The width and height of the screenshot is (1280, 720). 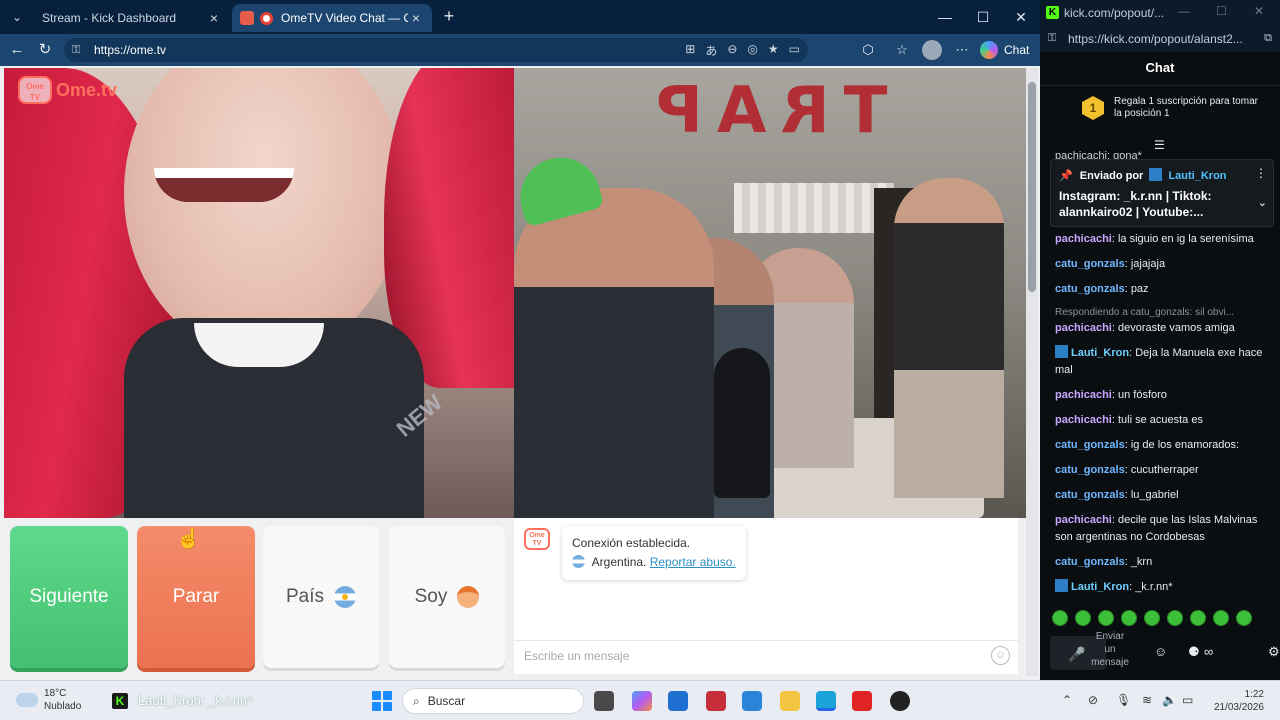 What do you see at coordinates (55, 693) in the screenshot?
I see `temperature: 18°C` at bounding box center [55, 693].